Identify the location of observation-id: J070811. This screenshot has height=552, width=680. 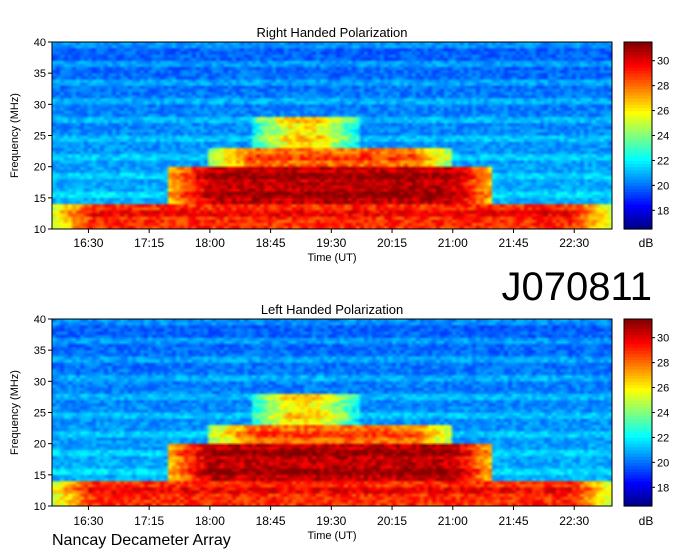
(576, 287).